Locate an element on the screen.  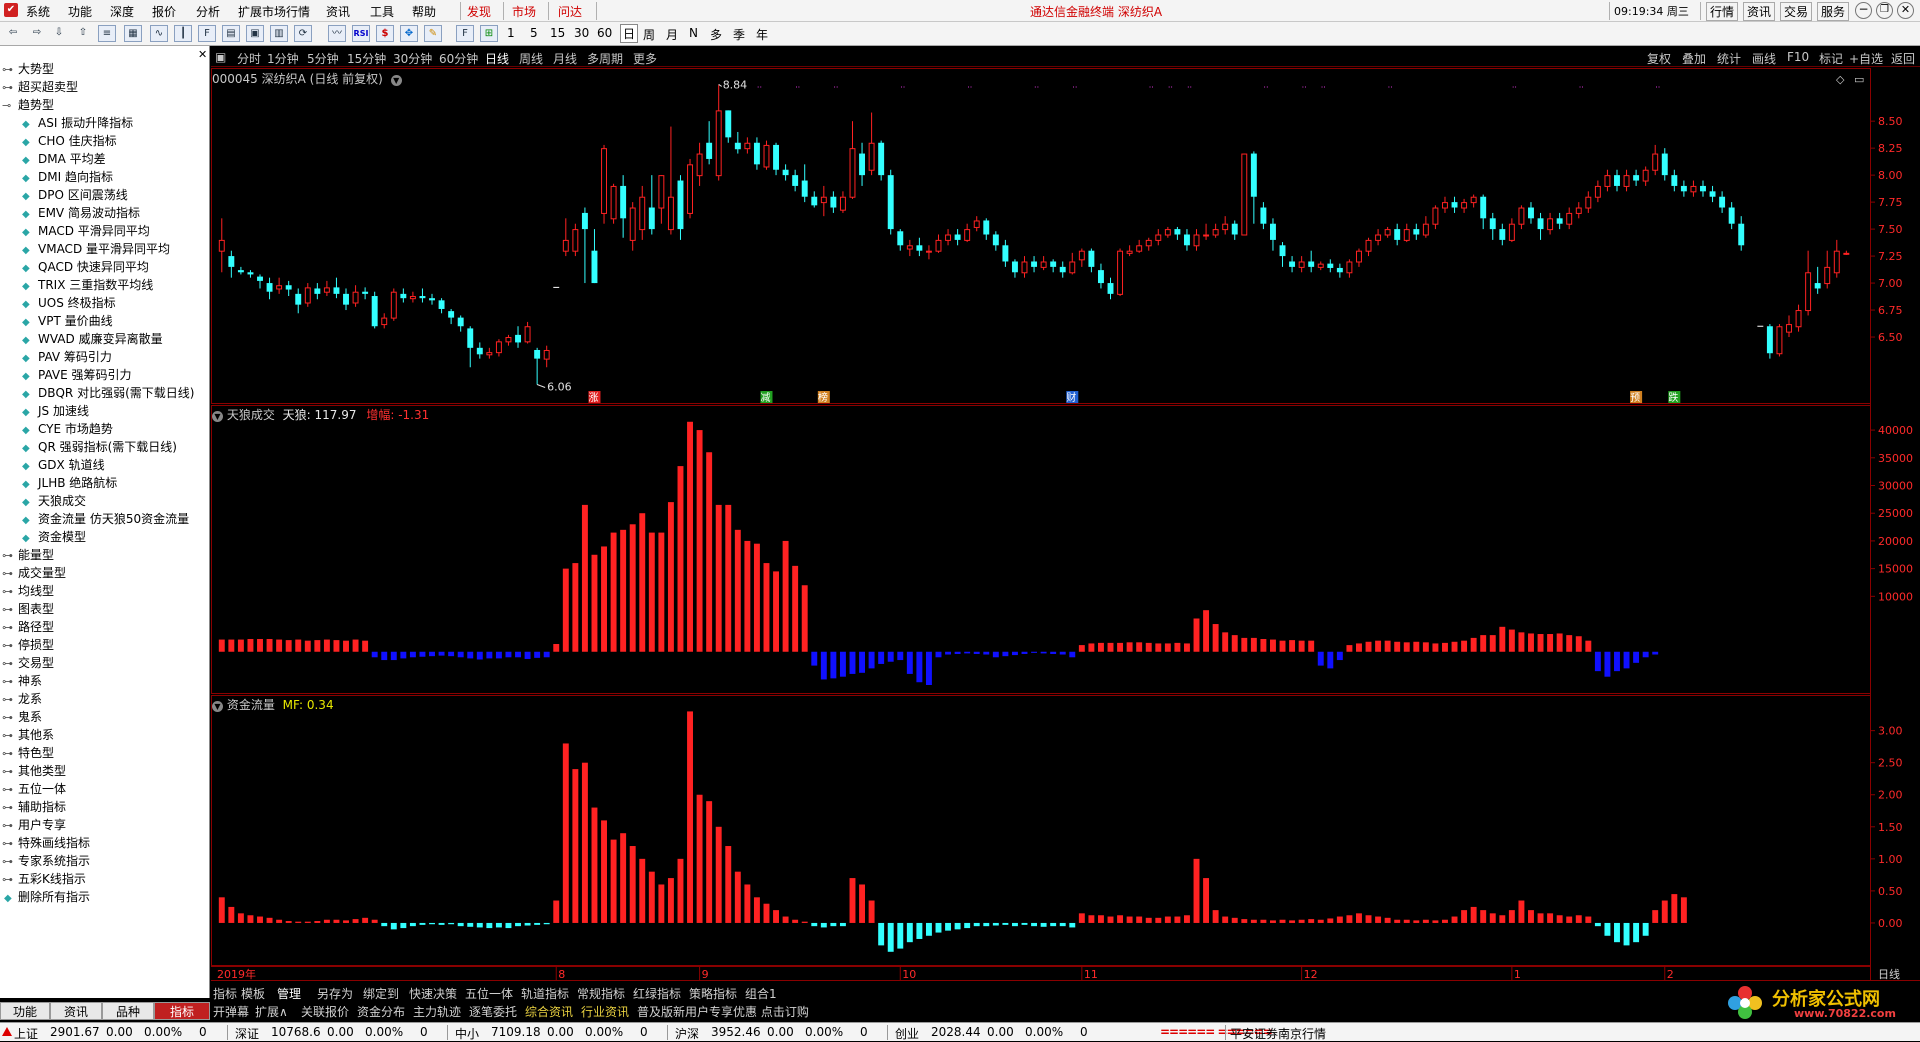
event-marker: 预 is located at coordinates (1636, 397).